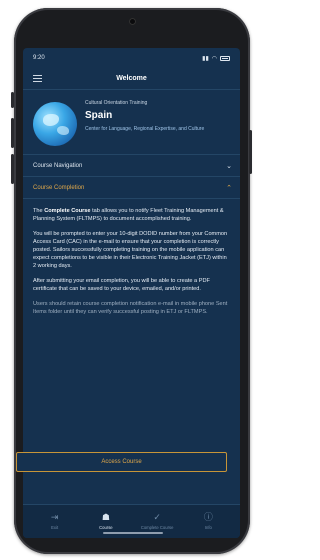 The width and height of the screenshot is (320, 560). I want to click on tab-info: ⓘ Info, so click(208, 521).